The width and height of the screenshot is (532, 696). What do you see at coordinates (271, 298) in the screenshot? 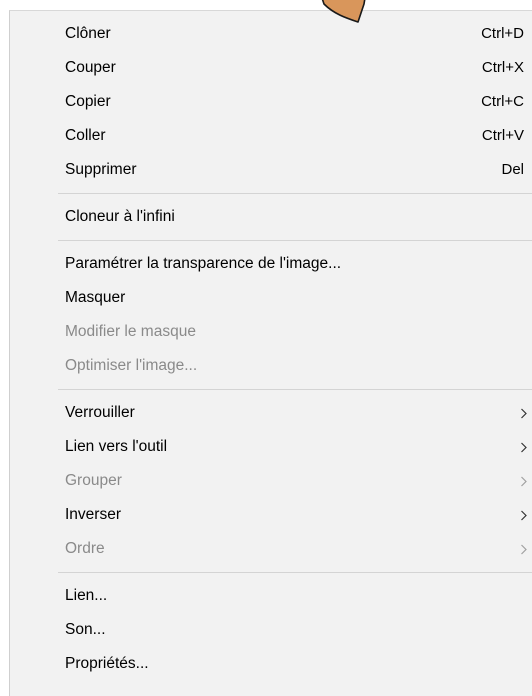
I see `menu-item-masquer: Masquer` at bounding box center [271, 298].